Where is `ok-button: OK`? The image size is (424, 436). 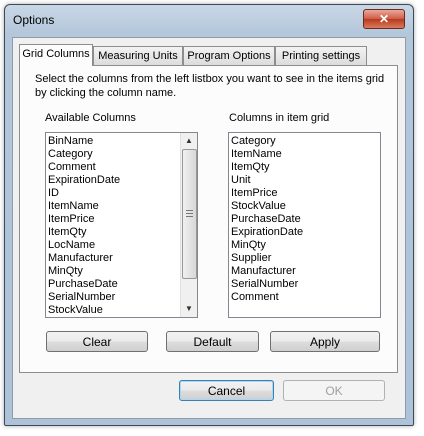
ok-button: OK is located at coordinates (334, 390).